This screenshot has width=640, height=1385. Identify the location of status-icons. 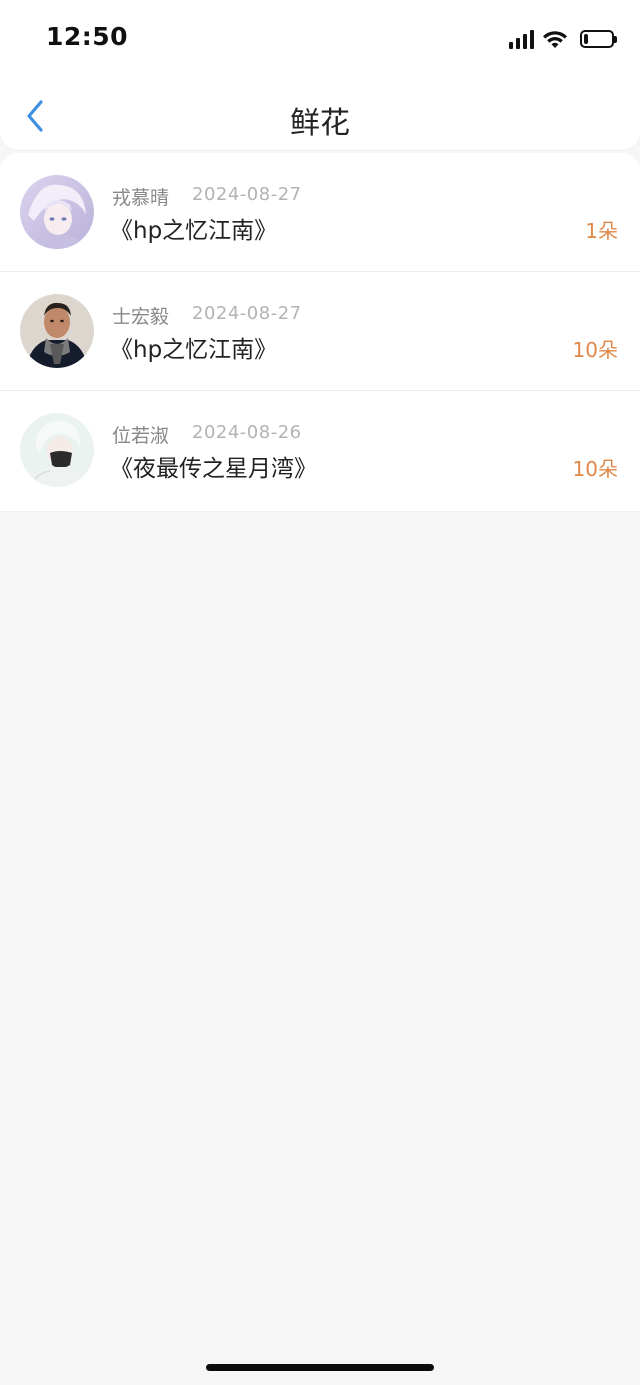
(563, 39).